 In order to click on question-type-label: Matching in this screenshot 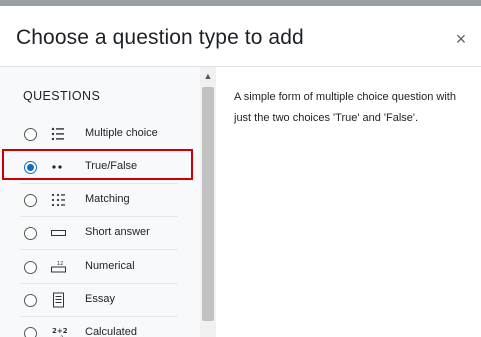, I will do `click(107, 199)`.